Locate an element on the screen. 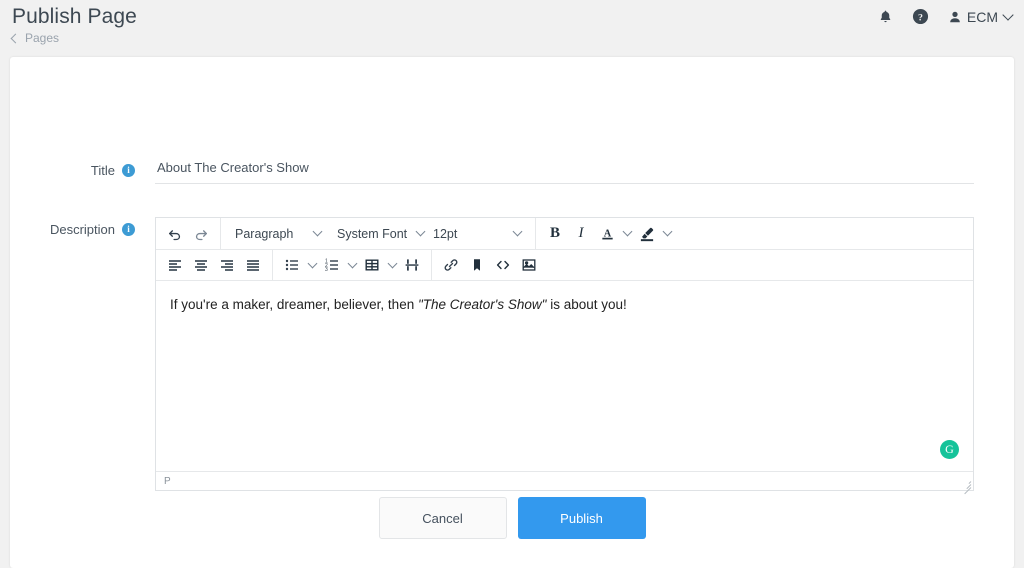 The width and height of the screenshot is (1024, 568). bold-label: B is located at coordinates (554, 233).